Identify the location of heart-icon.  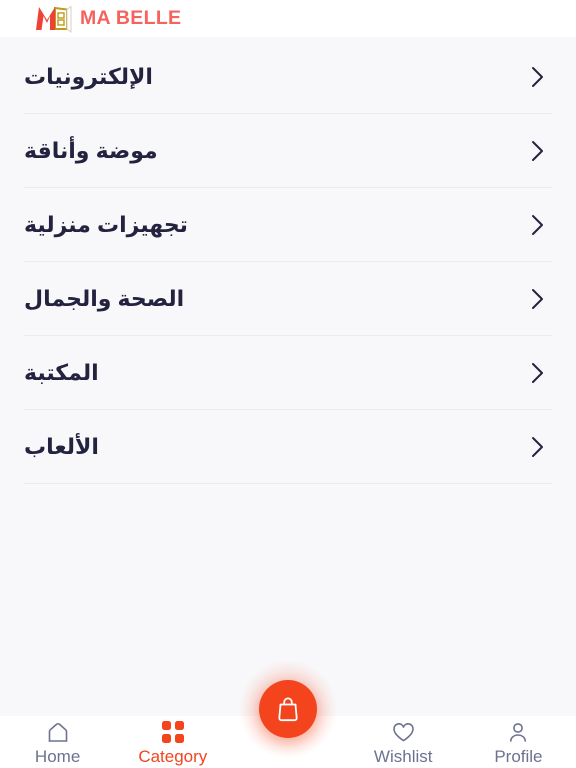
(403, 732).